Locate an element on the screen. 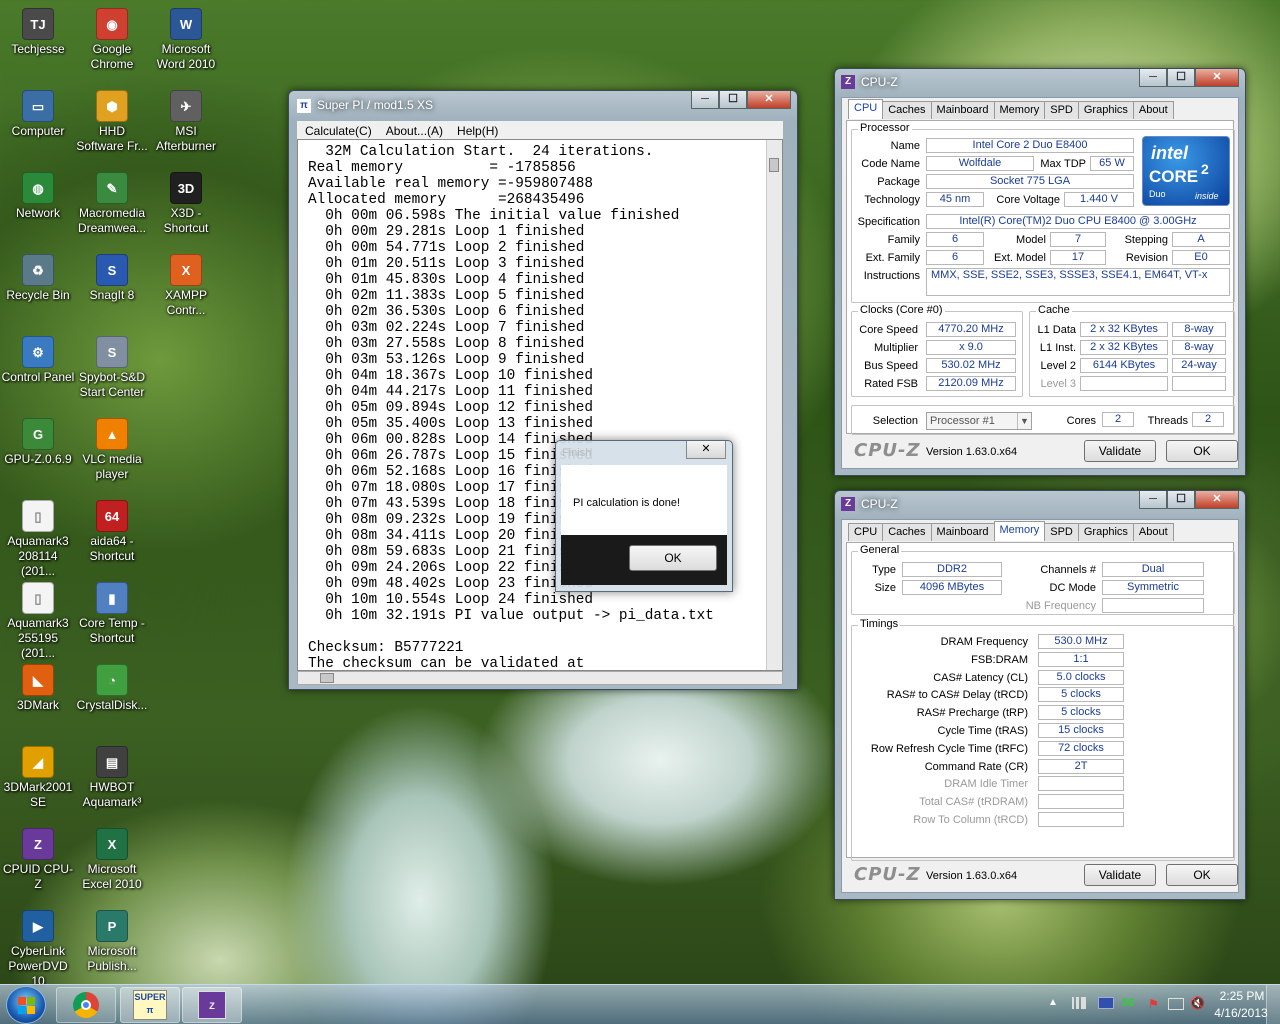 The image size is (1280, 1024). volume-muted-icon: 🔇 is located at coordinates (1197, 1003).